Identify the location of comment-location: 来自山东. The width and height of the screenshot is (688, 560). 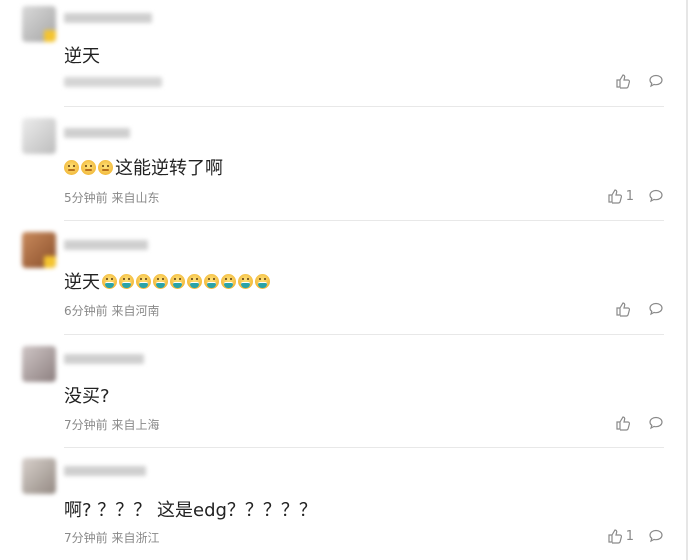
(135, 198).